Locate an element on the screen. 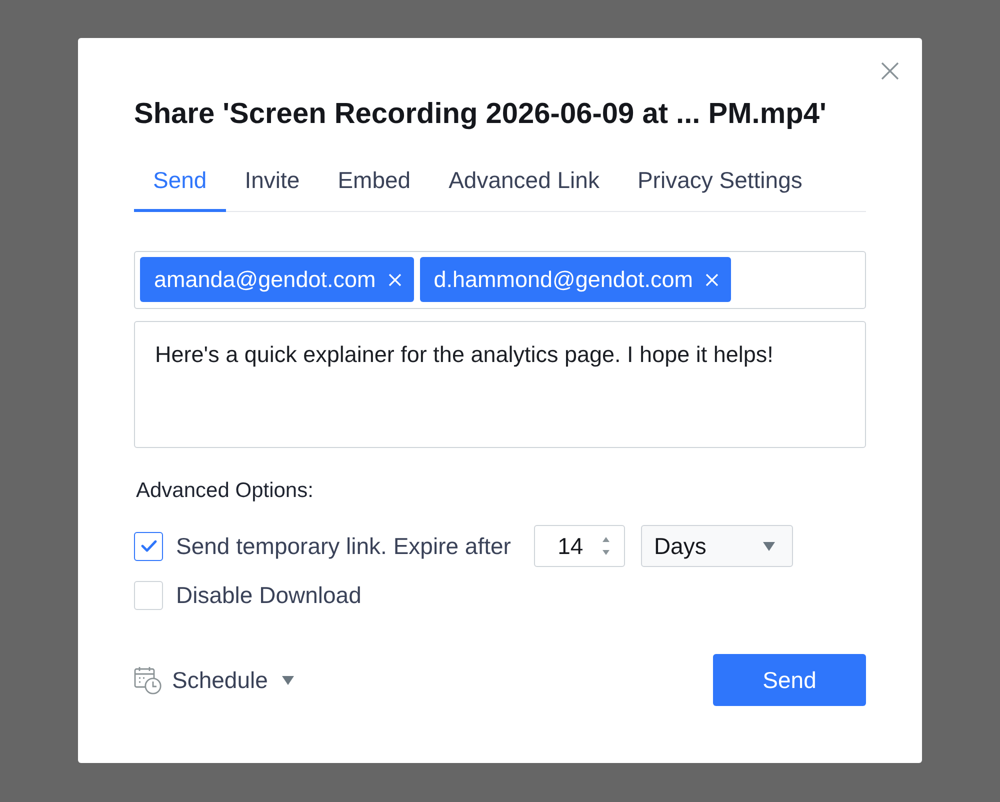 This screenshot has width=1000, height=802. recipient-tag: amanda@gendot.com is located at coordinates (277, 279).